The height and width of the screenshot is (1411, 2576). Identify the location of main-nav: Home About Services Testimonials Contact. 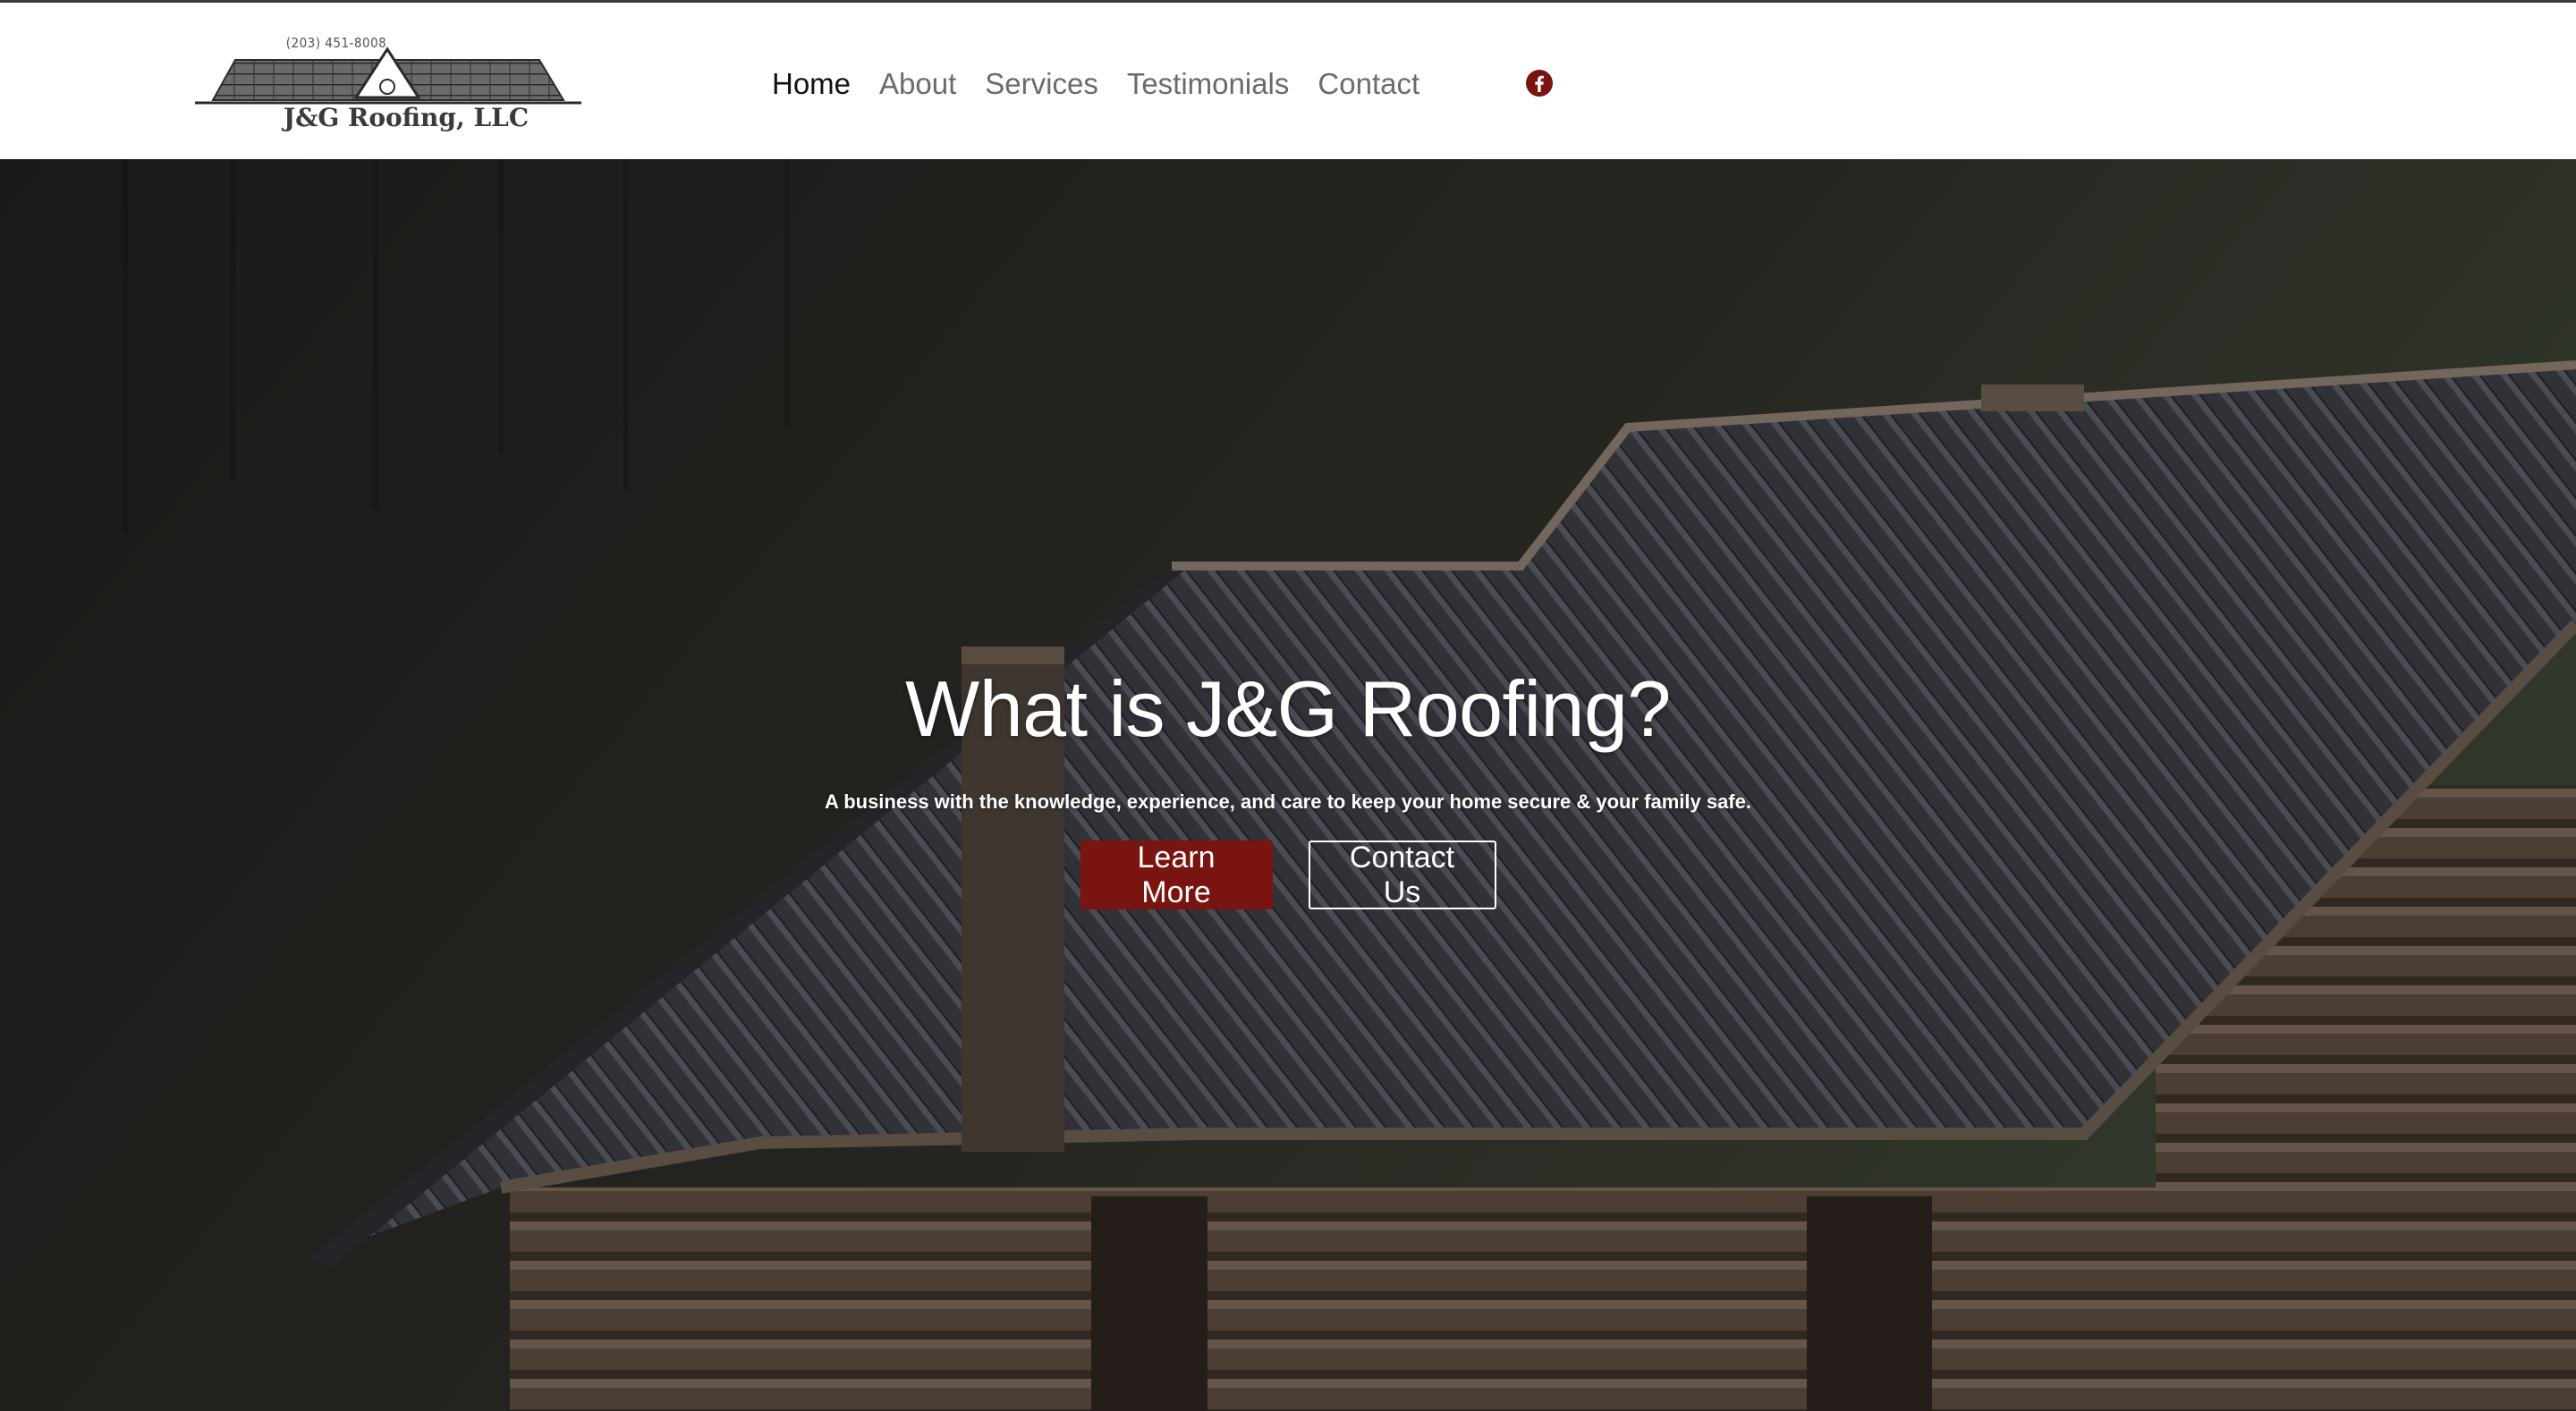
(1095, 84).